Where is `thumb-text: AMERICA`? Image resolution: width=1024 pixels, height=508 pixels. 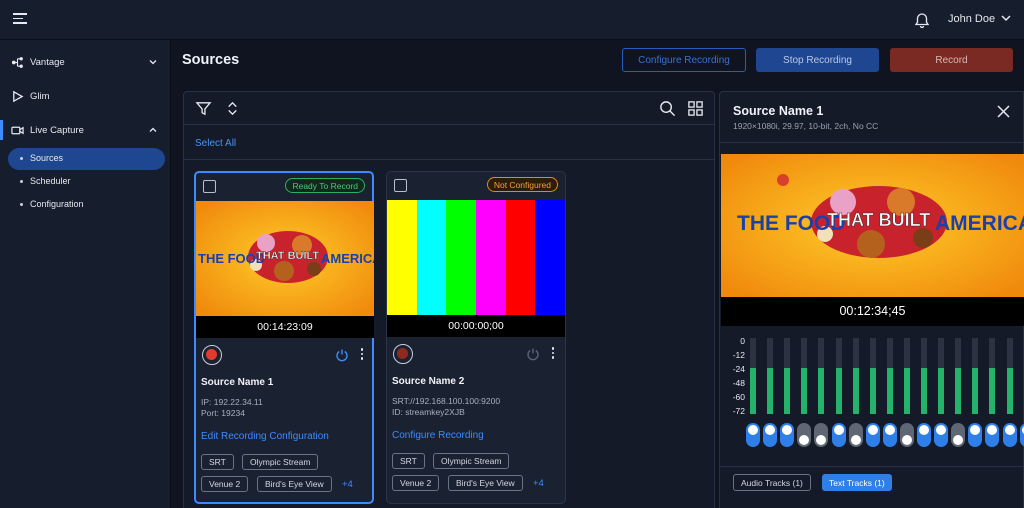 thumb-text: AMERICA is located at coordinates (347, 258).